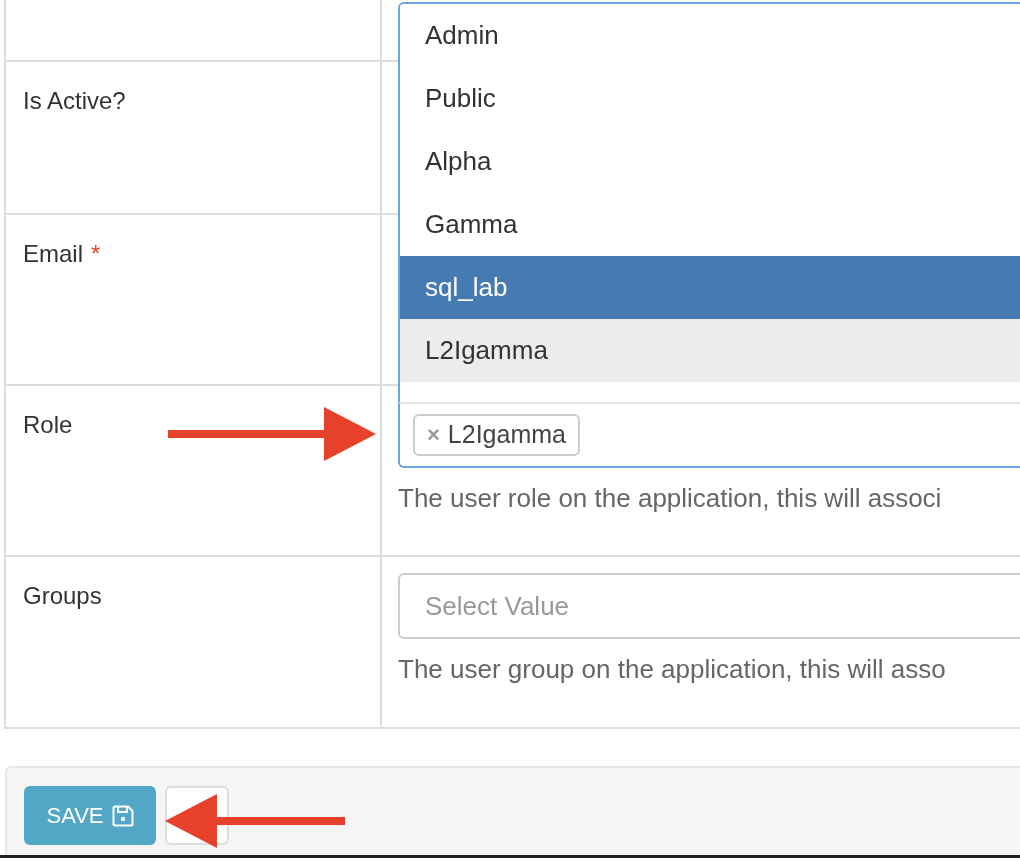 This screenshot has height=860, width=1020. I want to click on field-label: Is Active?, so click(74, 101).